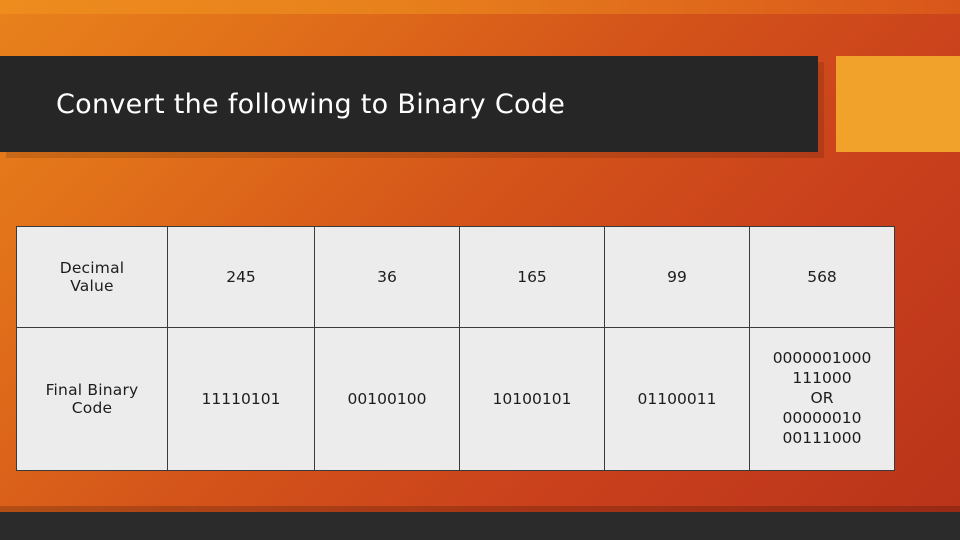 The height and width of the screenshot is (540, 960). Describe the element at coordinates (92, 408) in the screenshot. I see `row-header-line-2: Code` at that location.